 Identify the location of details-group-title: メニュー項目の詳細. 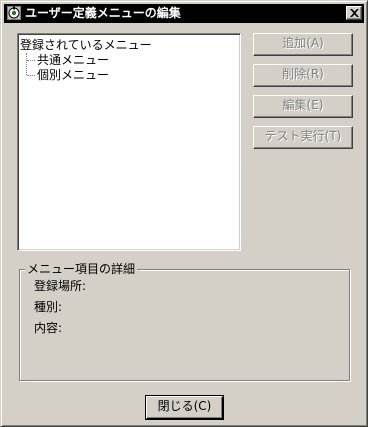
(81, 269).